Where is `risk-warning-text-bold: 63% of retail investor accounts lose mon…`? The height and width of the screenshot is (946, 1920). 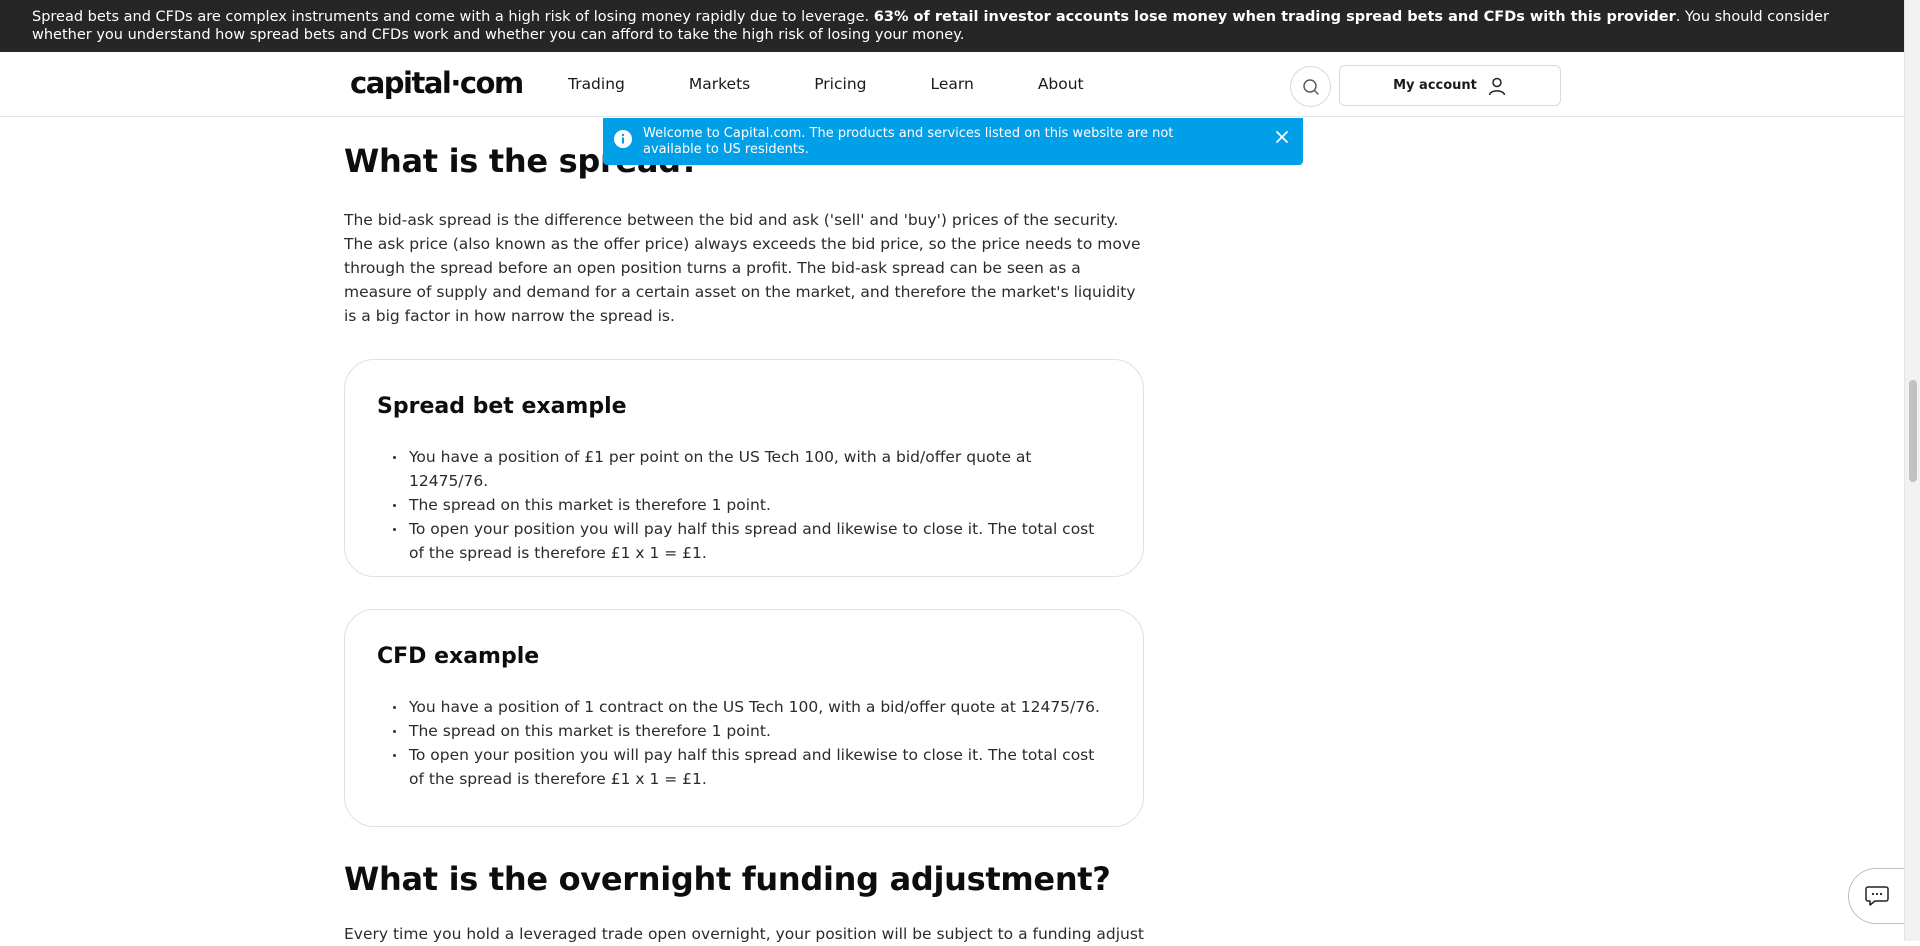 risk-warning-text-bold: 63% of retail investor accounts lose mon… is located at coordinates (1274, 17).